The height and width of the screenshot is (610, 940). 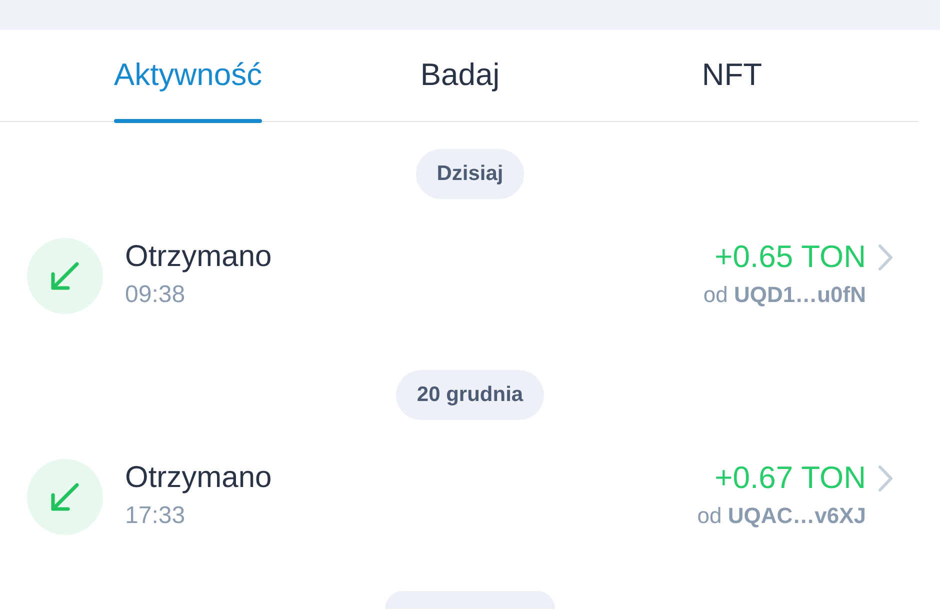 I want to click on tab: Badaj, so click(x=460, y=76).